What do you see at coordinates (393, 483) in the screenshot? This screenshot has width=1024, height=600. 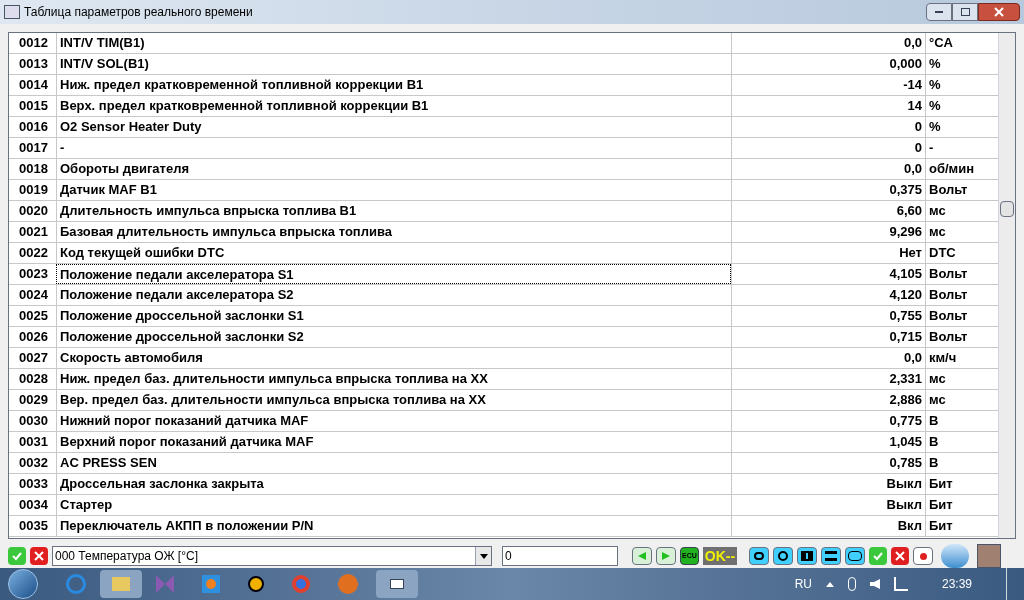 I see `parameter-name: Дроссельная заслонка закрыта` at bounding box center [393, 483].